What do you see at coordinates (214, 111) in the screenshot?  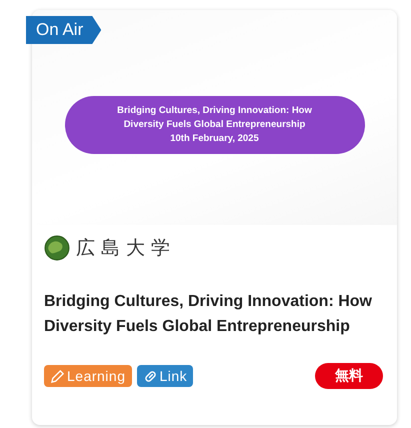 I see `banner-text: Bridging Cultures, Driving Innovation: How` at bounding box center [214, 111].